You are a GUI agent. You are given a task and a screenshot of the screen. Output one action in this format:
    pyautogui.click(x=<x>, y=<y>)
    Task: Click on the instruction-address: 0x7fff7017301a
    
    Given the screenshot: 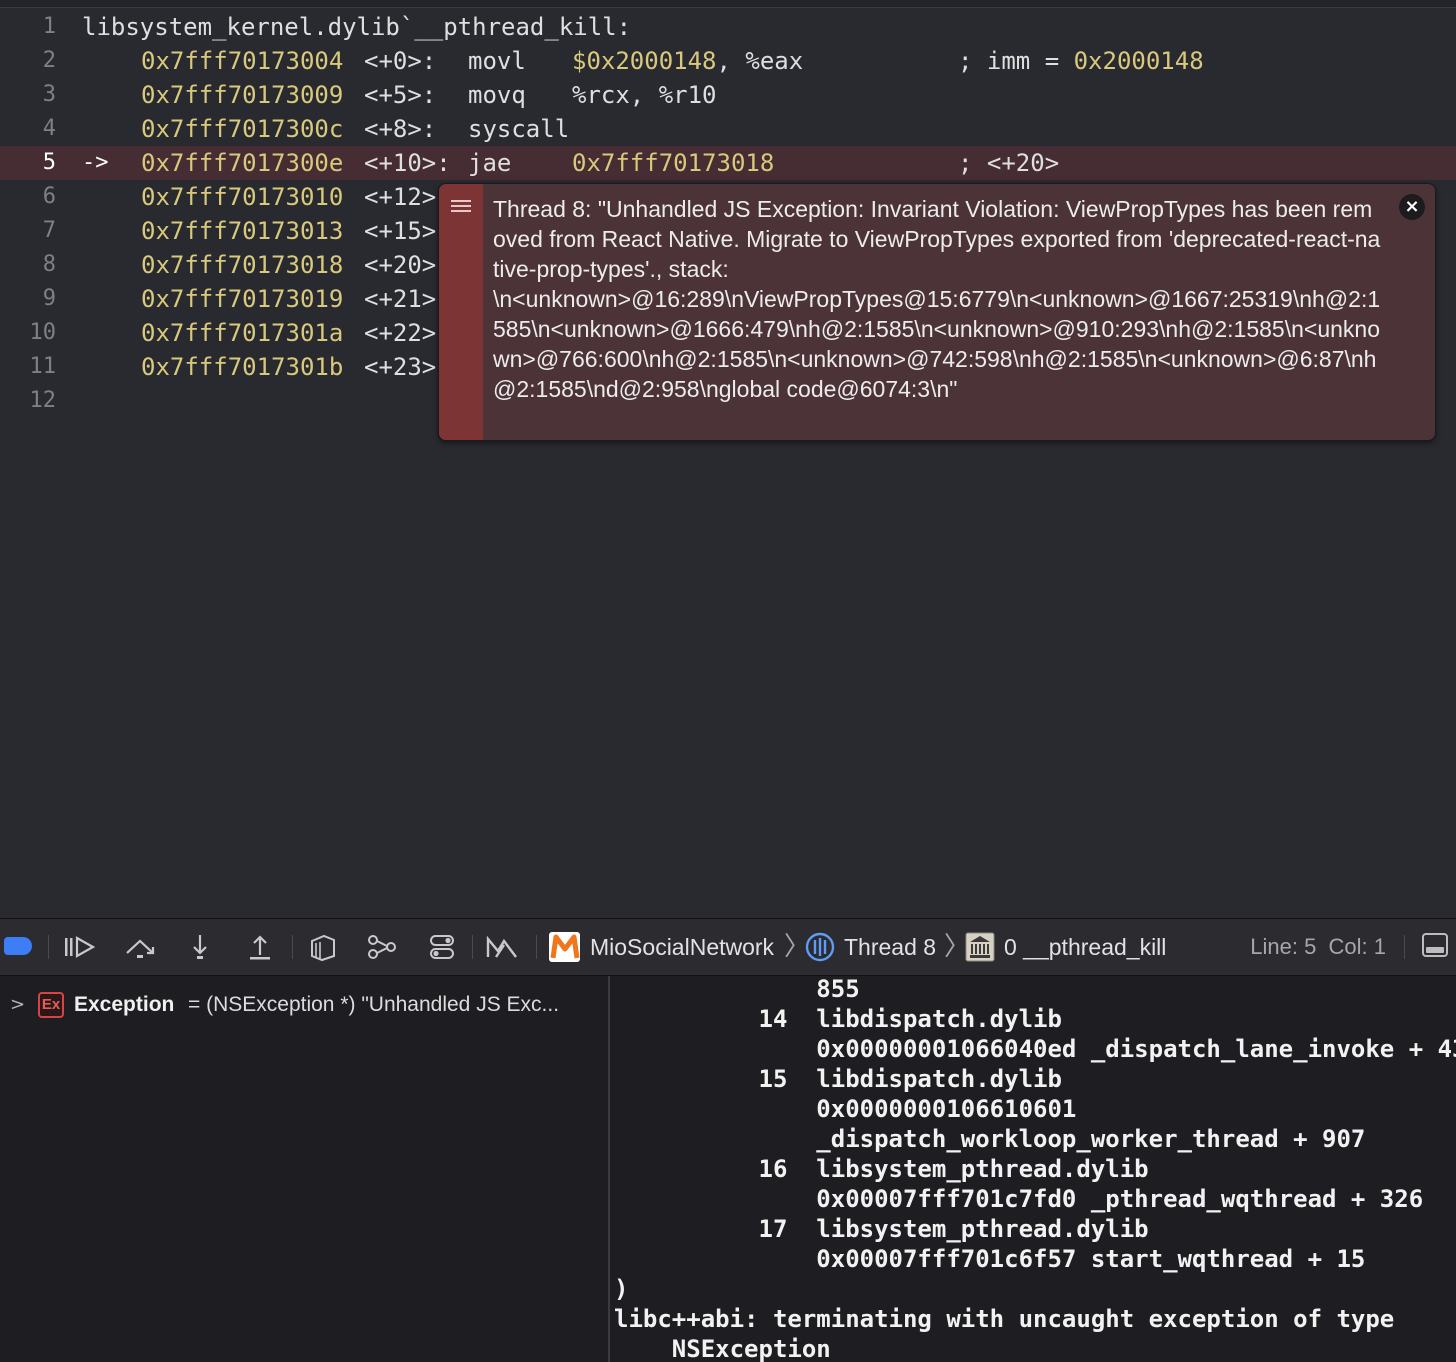 What is the action you would take?
    pyautogui.click(x=242, y=333)
    